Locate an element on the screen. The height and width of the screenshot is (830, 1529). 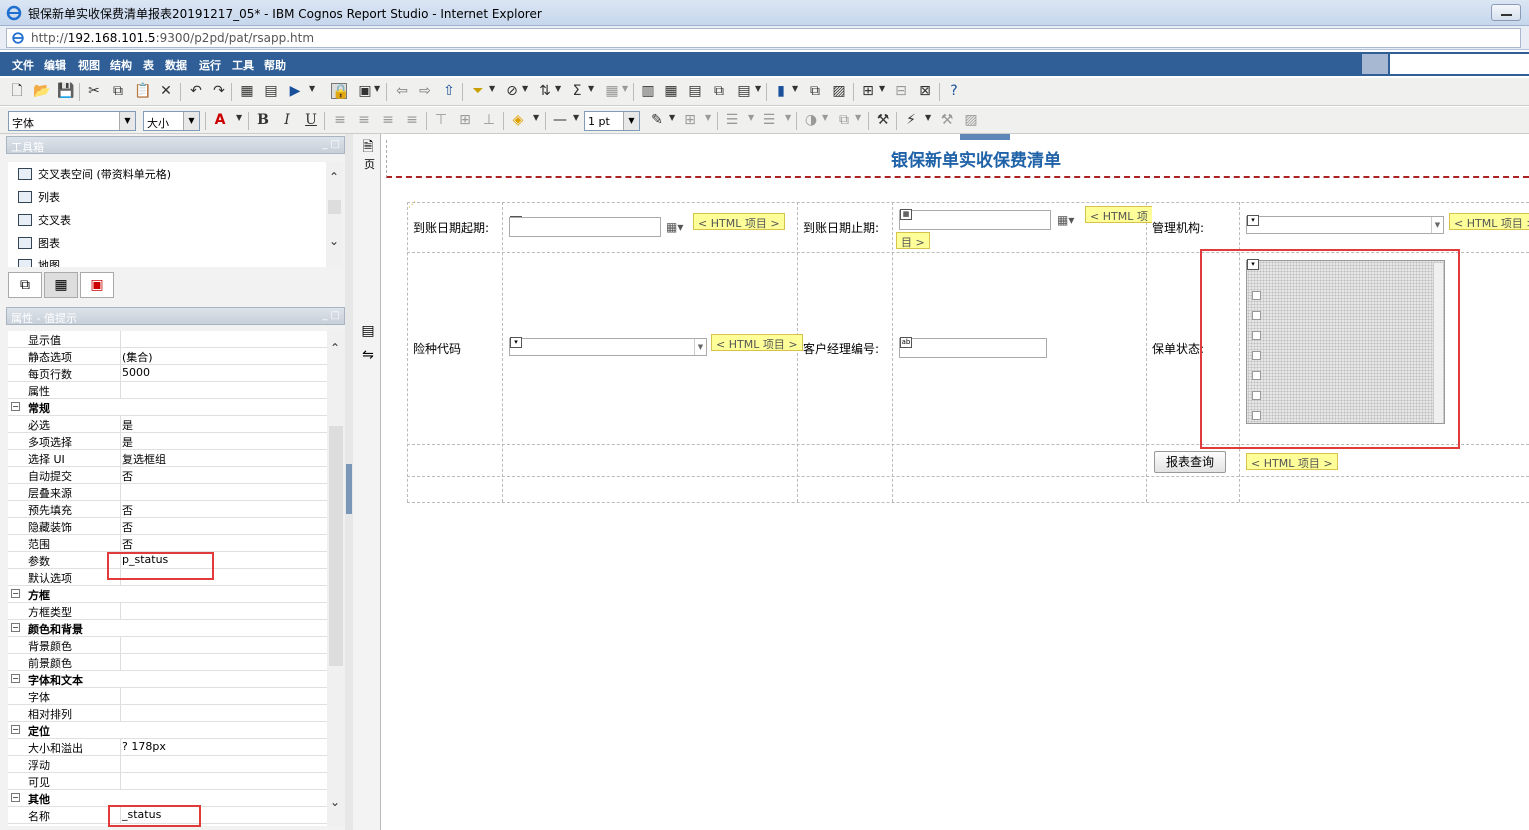
back-icon: ⇦ is located at coordinates (402, 91).